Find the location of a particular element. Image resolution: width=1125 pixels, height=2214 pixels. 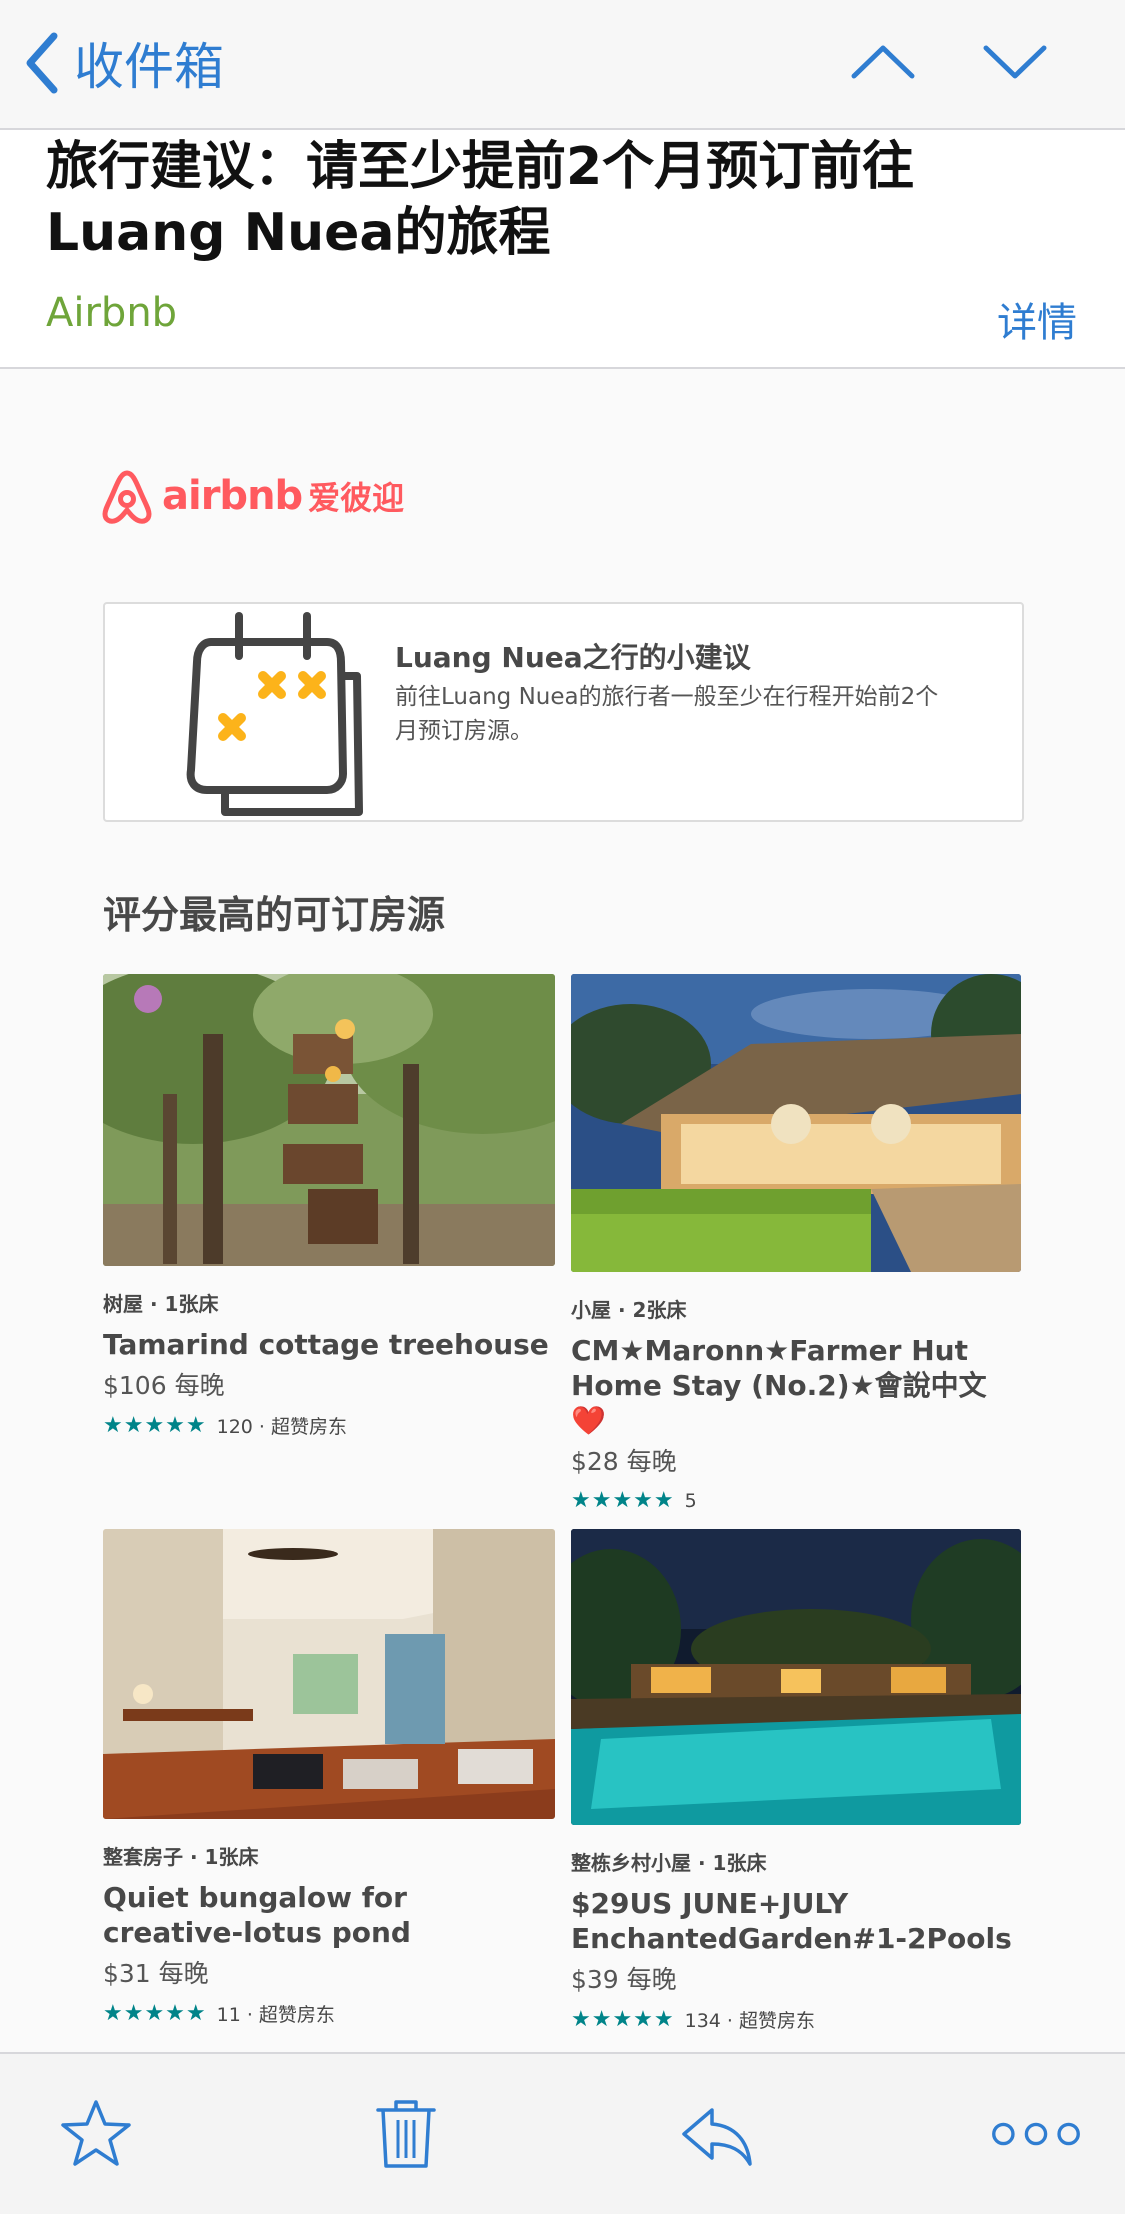

listing-type: 树屋 · 1张床 is located at coordinates (161, 1304).